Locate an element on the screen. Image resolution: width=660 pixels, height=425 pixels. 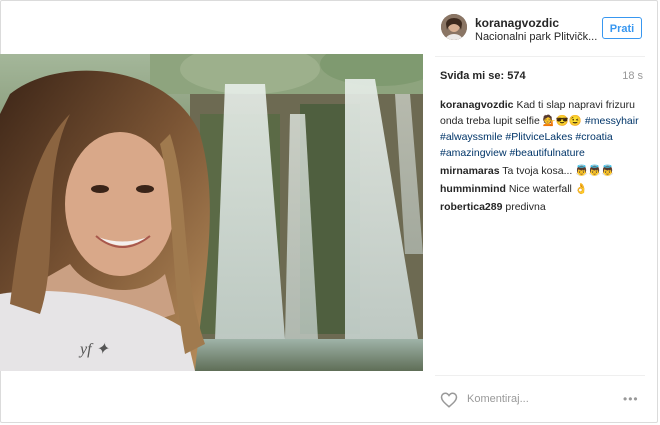
comment-text: predivna is located at coordinates (525, 207).